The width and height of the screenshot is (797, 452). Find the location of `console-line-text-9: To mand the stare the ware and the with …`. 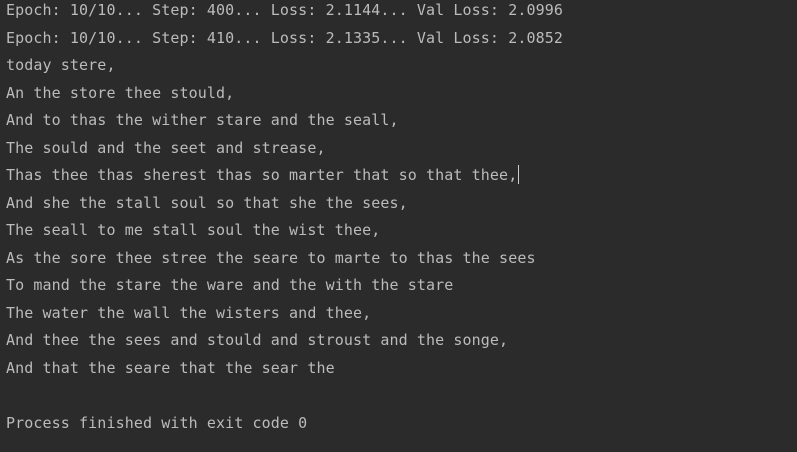

console-line-text-9: To mand the stare the ware and the with … is located at coordinates (230, 285).